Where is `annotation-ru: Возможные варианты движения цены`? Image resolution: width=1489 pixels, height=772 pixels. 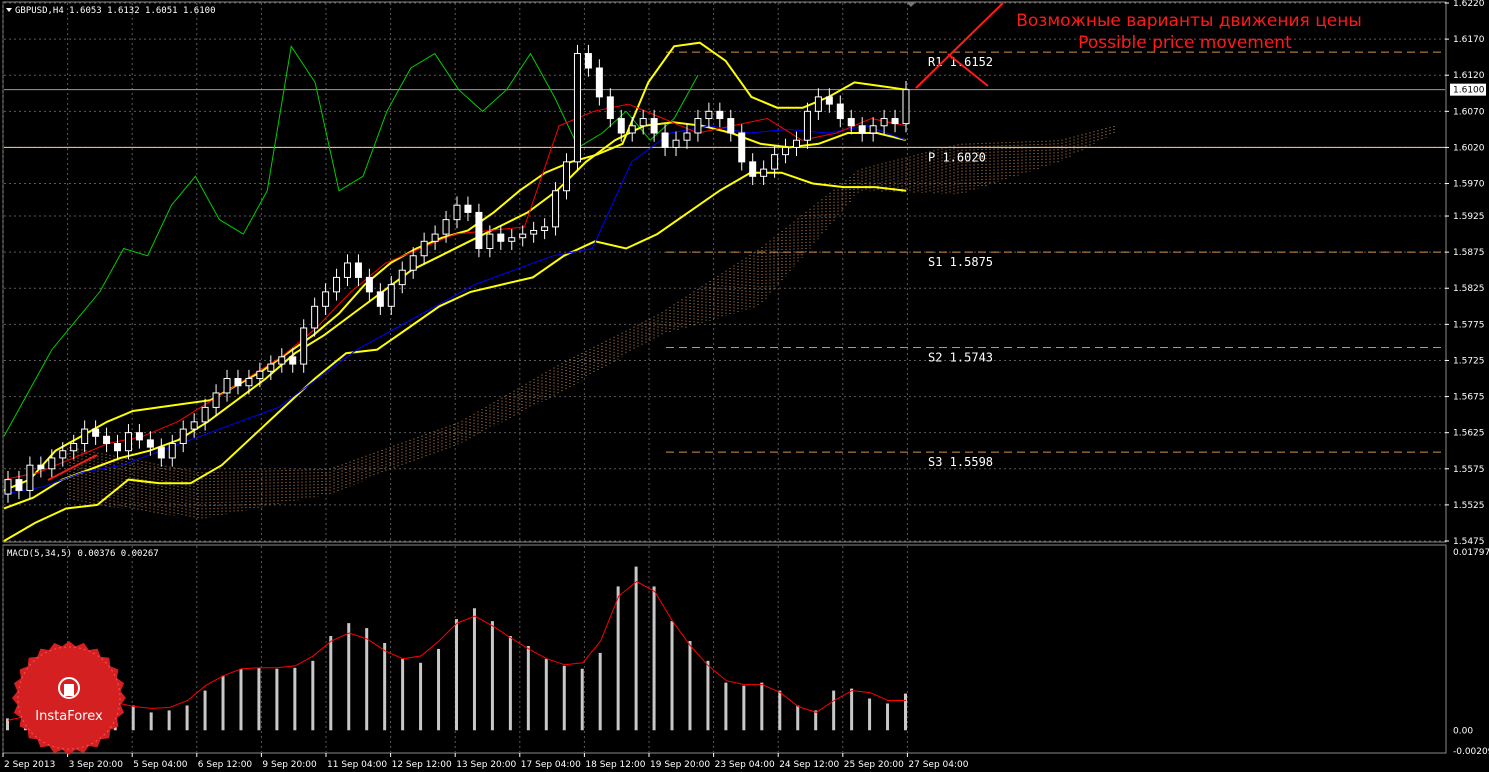 annotation-ru: Возможные варианты движения цены is located at coordinates (1189, 21).